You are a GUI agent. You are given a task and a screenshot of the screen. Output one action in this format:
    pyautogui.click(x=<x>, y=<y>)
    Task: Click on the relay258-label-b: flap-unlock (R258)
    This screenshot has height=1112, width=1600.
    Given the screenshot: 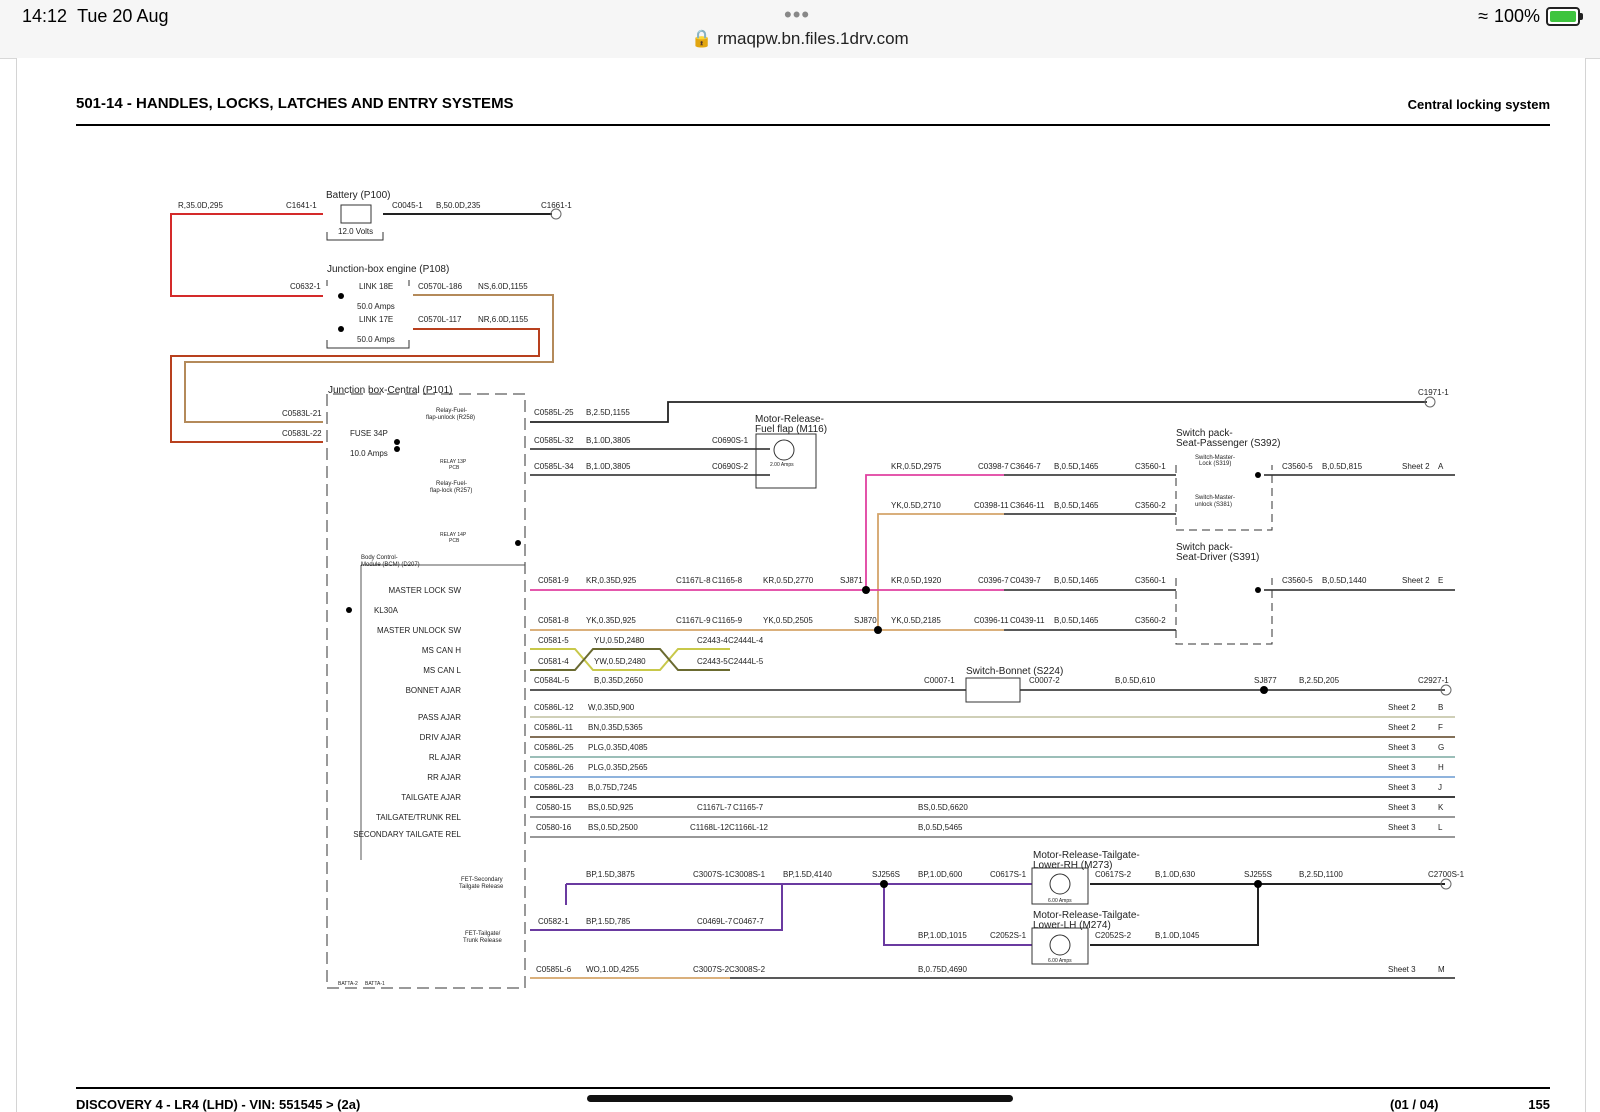 What is the action you would take?
    pyautogui.click(x=450, y=418)
    